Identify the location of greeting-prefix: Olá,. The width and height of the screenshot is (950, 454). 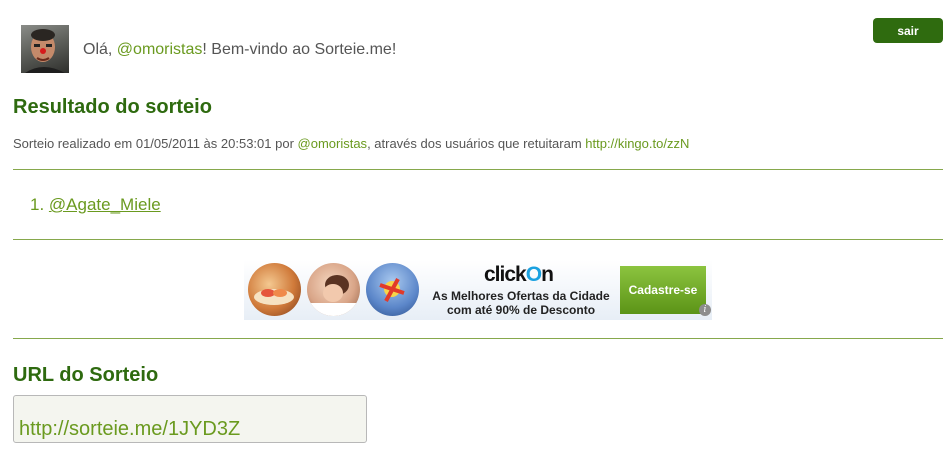
(100, 49).